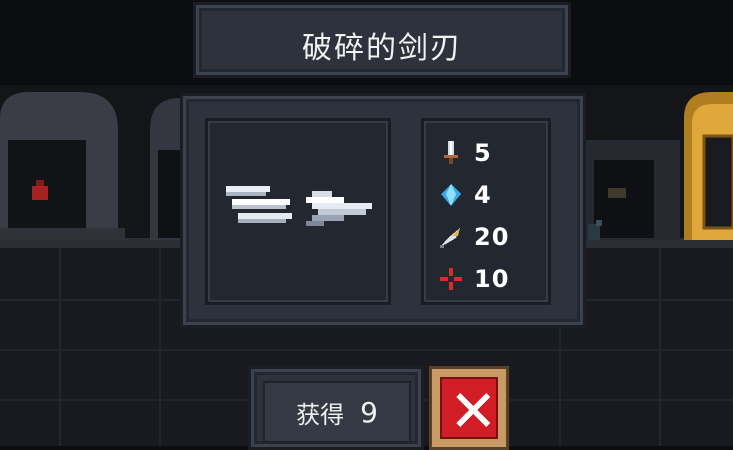 The height and width of the screenshot is (450, 733). I want to click on obtain-label: 获得, so click(320, 414).